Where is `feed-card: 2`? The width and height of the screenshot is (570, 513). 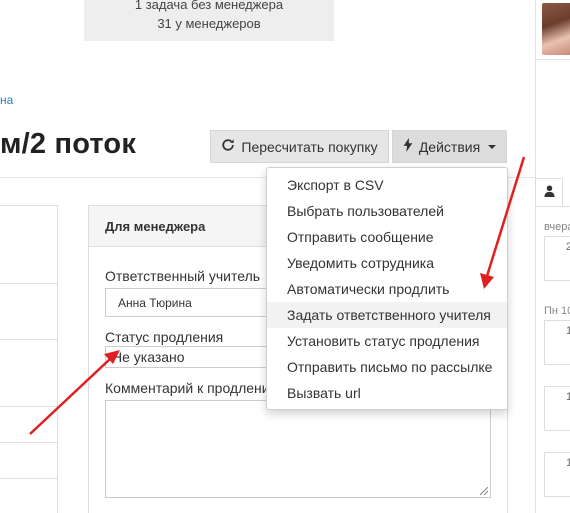 feed-card: 2 is located at coordinates (557, 258).